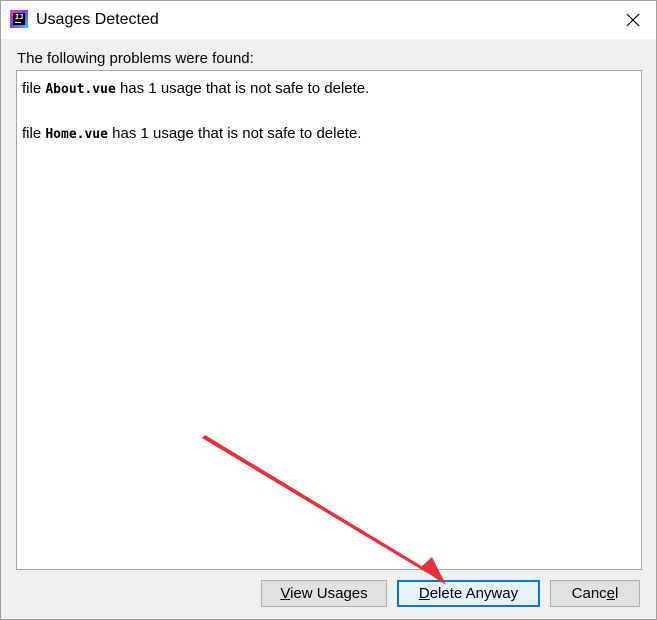 This screenshot has height=620, width=657. Describe the element at coordinates (80, 89) in the screenshot. I see `file-name: About.vue` at that location.